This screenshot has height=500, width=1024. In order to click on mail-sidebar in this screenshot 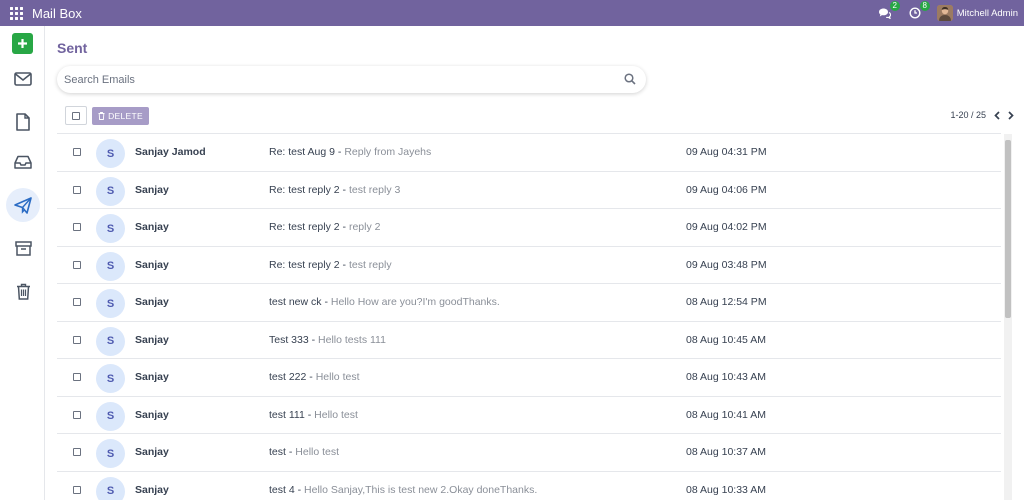, I will do `click(22, 263)`.